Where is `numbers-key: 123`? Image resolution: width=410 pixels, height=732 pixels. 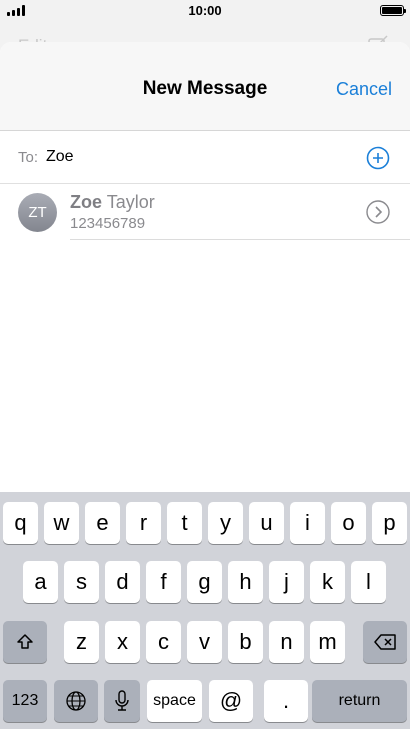
numbers-key: 123 is located at coordinates (25, 701).